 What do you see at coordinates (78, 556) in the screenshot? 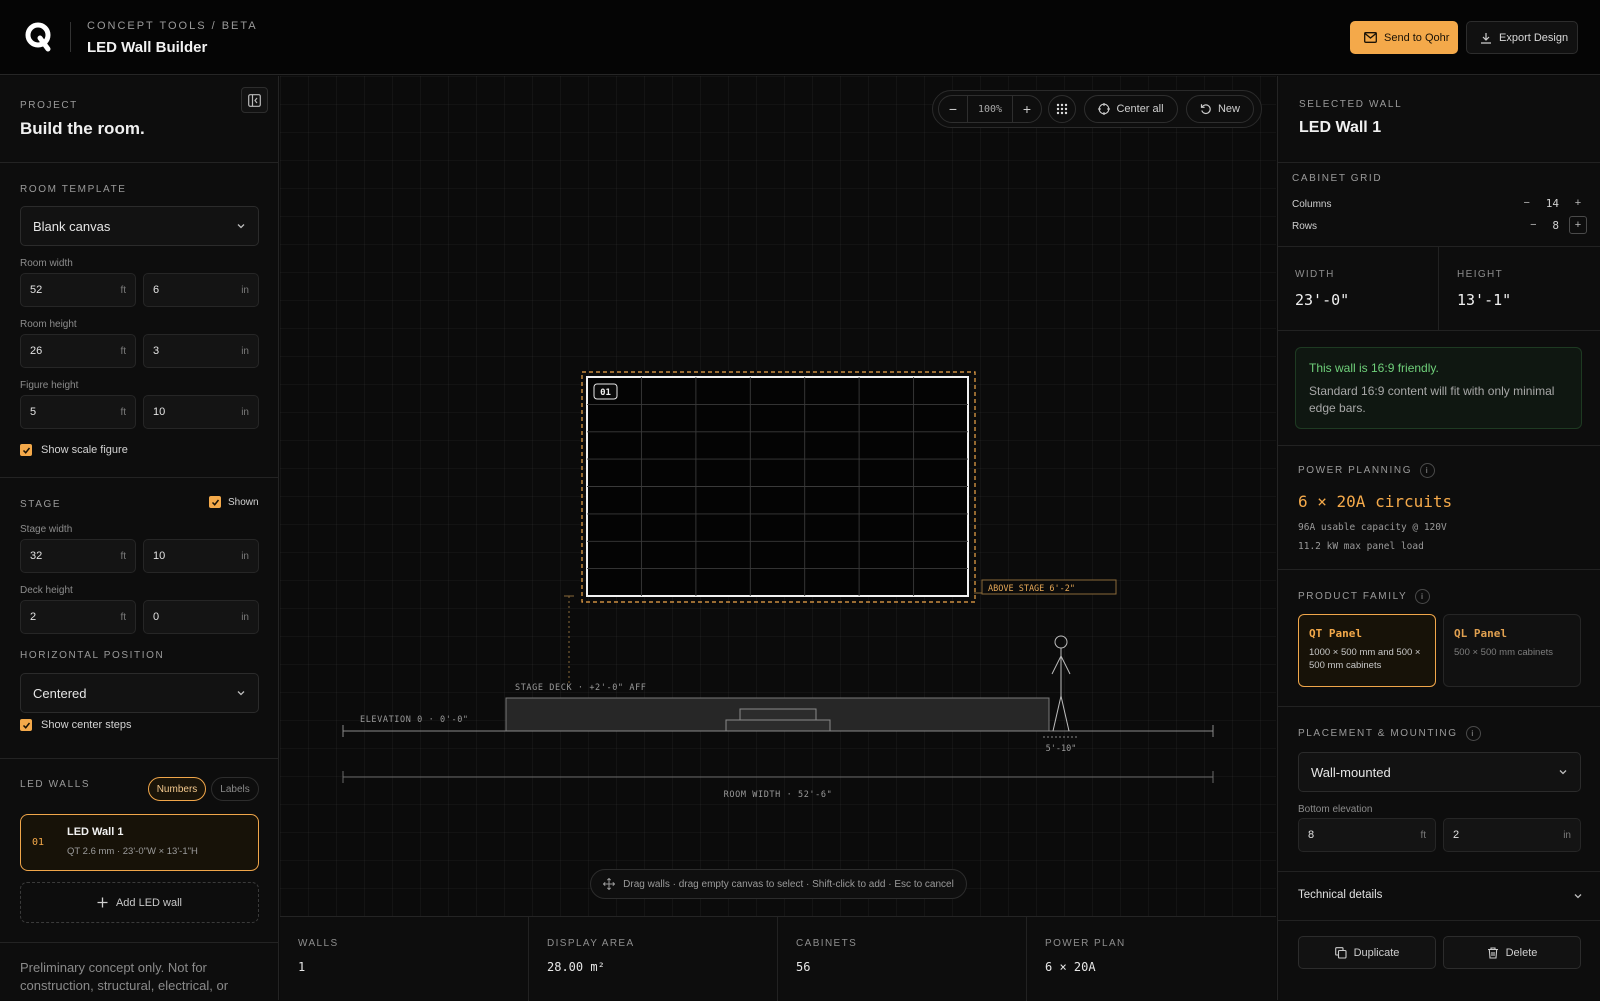
I see `stage-width-ft-input: 32 ft` at bounding box center [78, 556].